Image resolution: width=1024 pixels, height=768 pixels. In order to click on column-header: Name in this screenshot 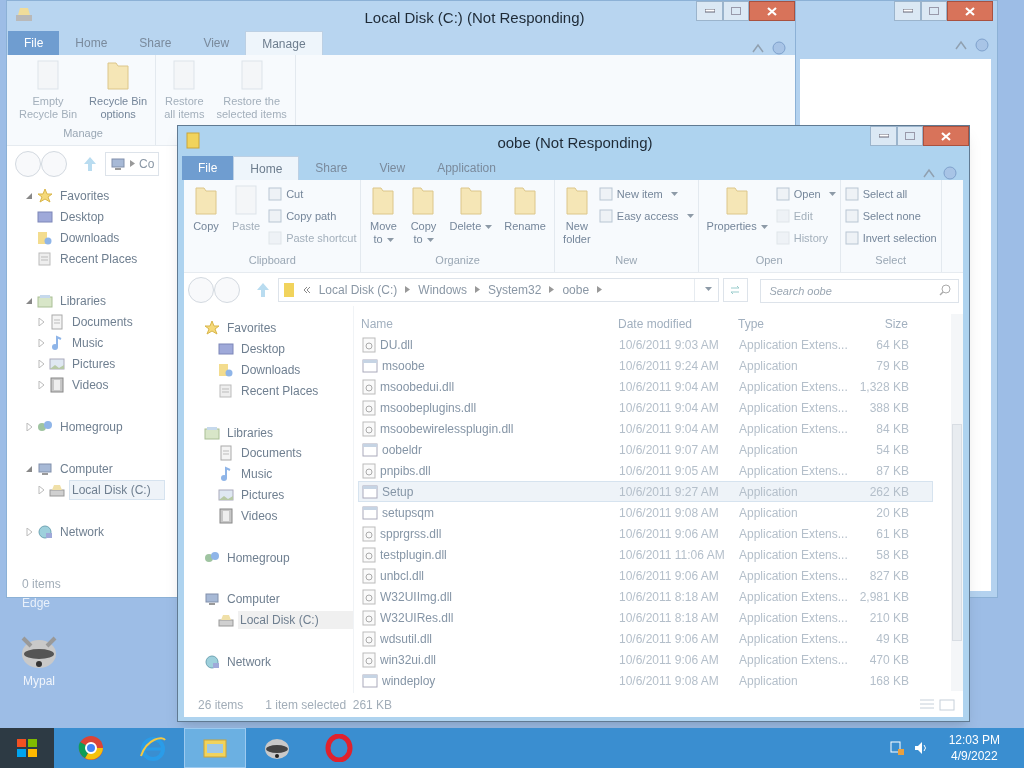, I will do `click(488, 324)`.